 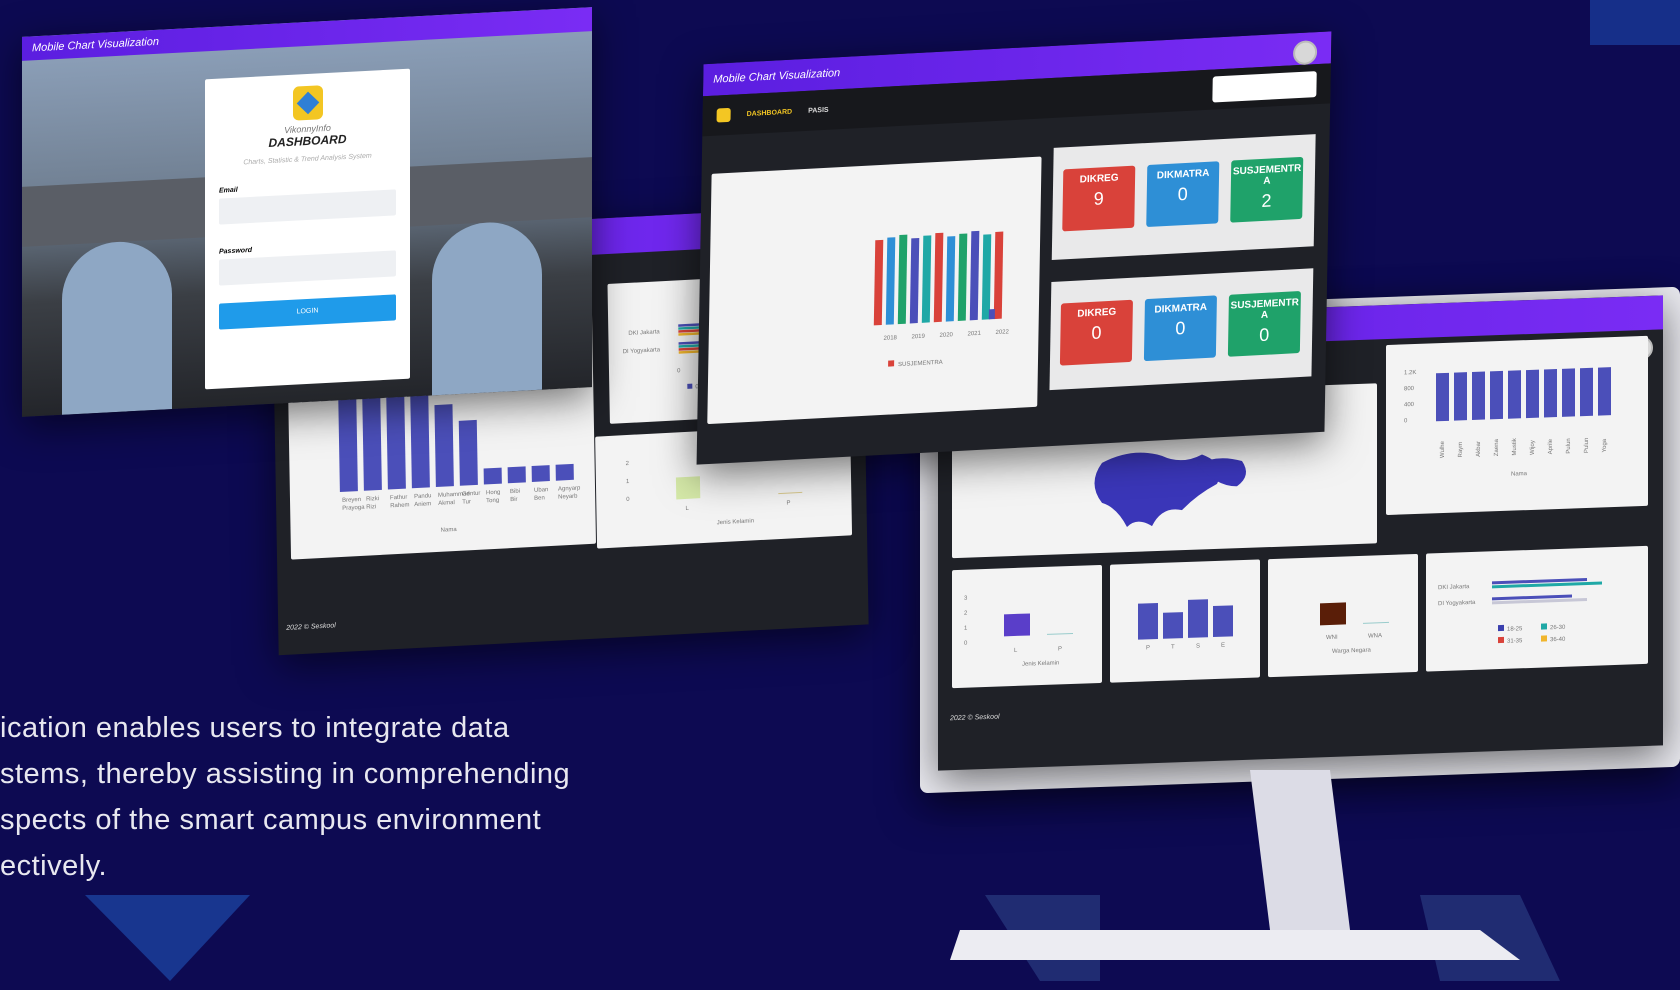 I want to click on name-tick: Gentur, so click(x=471, y=494).